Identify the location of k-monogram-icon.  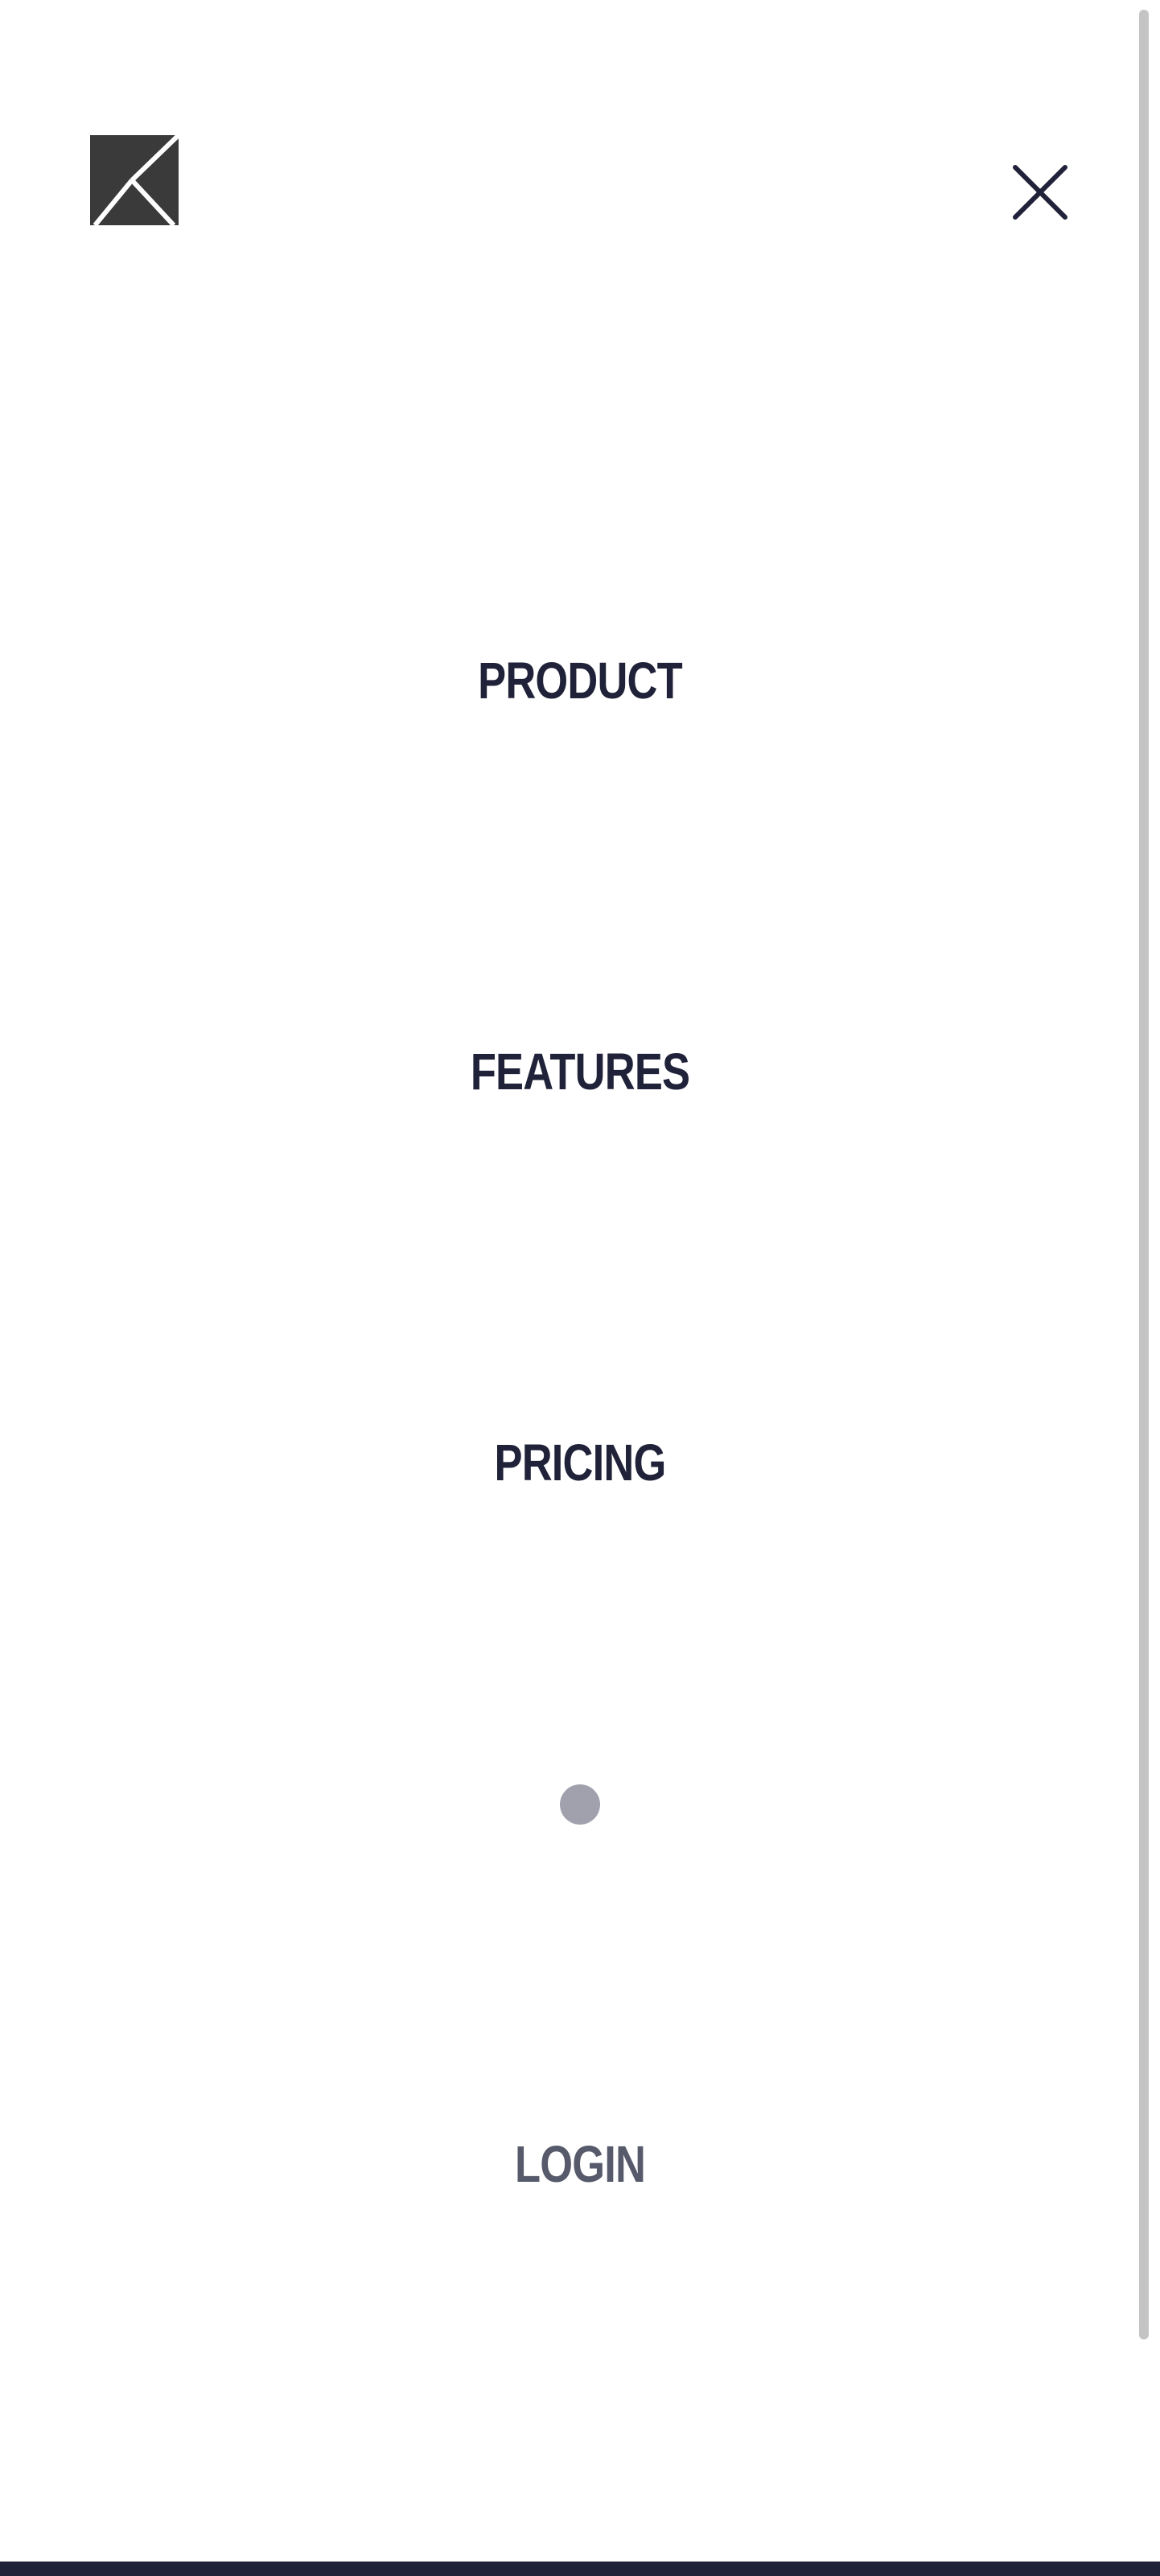
(134, 180).